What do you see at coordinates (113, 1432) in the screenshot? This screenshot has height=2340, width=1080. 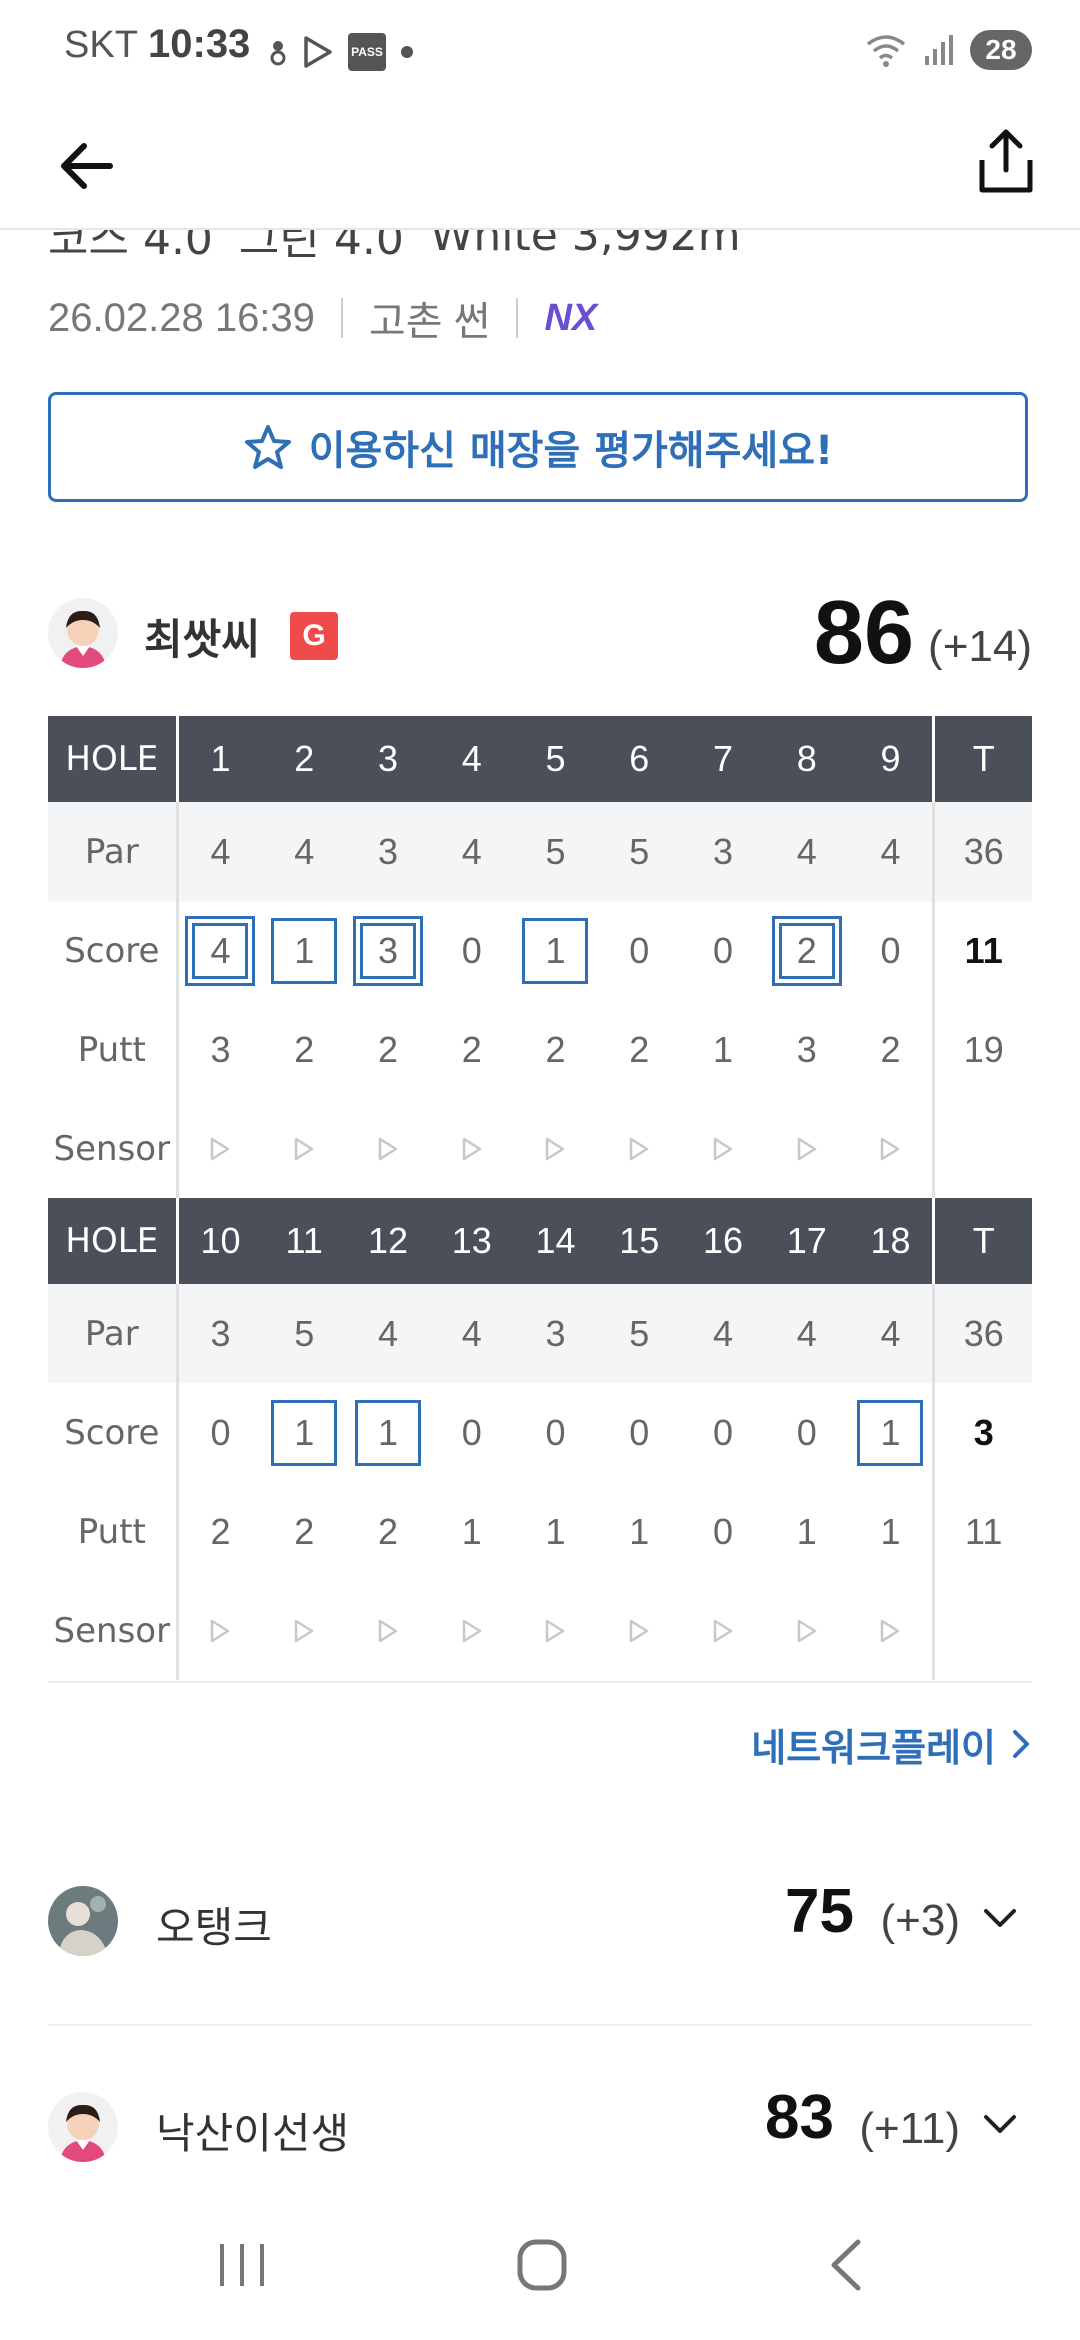 I see `row-label-score: Score` at bounding box center [113, 1432].